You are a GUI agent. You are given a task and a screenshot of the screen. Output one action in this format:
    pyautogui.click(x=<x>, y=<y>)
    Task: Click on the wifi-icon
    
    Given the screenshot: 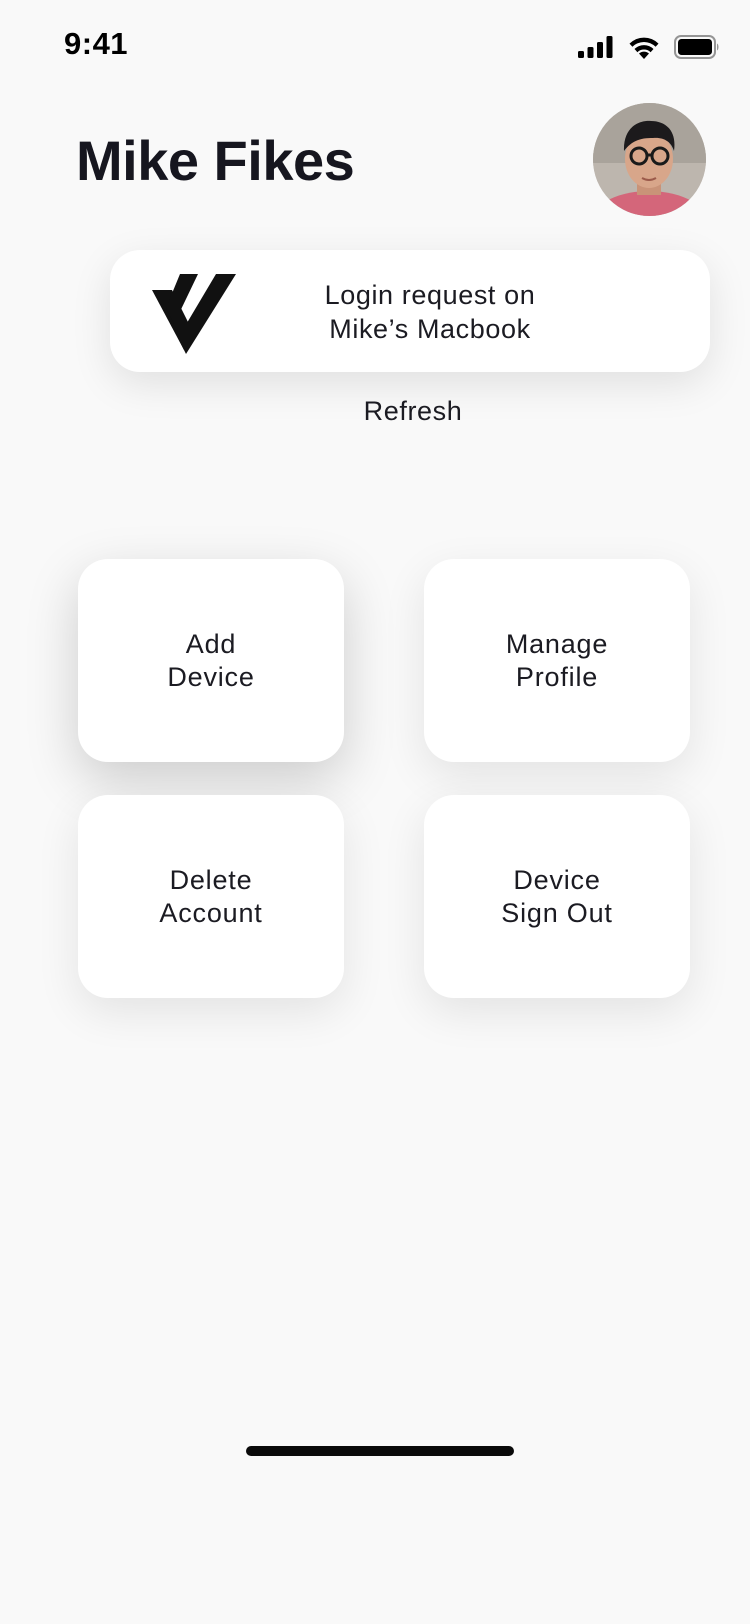 What is the action you would take?
    pyautogui.click(x=644, y=47)
    